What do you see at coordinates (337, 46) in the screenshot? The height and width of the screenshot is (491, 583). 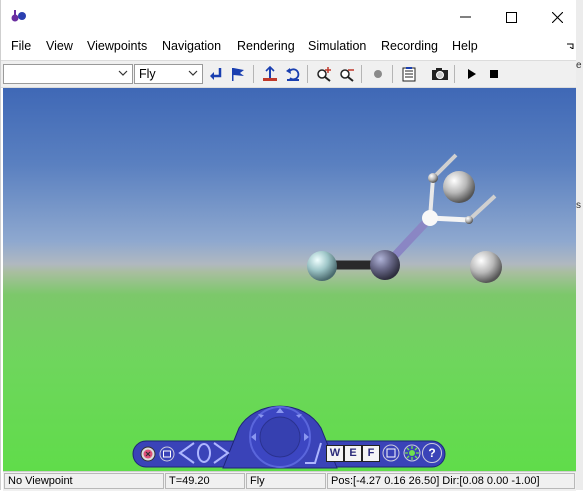 I see `menu-simulation: Simulation` at bounding box center [337, 46].